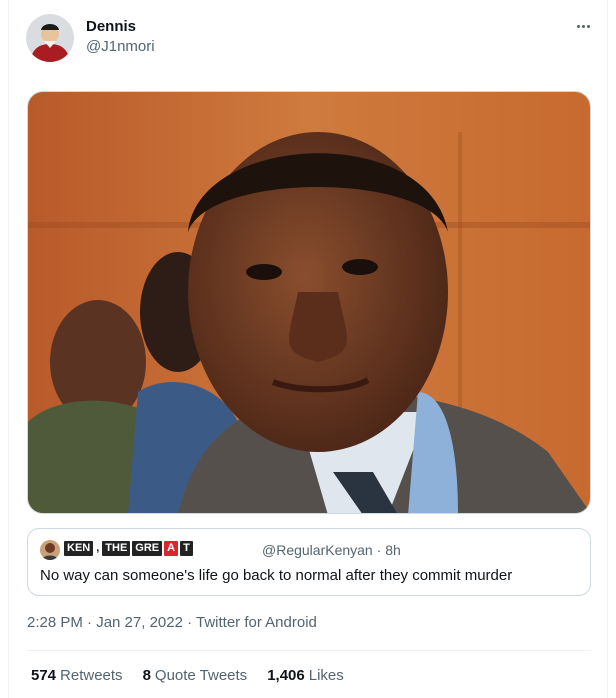  Describe the element at coordinates (317, 550) in the screenshot. I see `quoted-handle: @RegularKenyan` at that location.